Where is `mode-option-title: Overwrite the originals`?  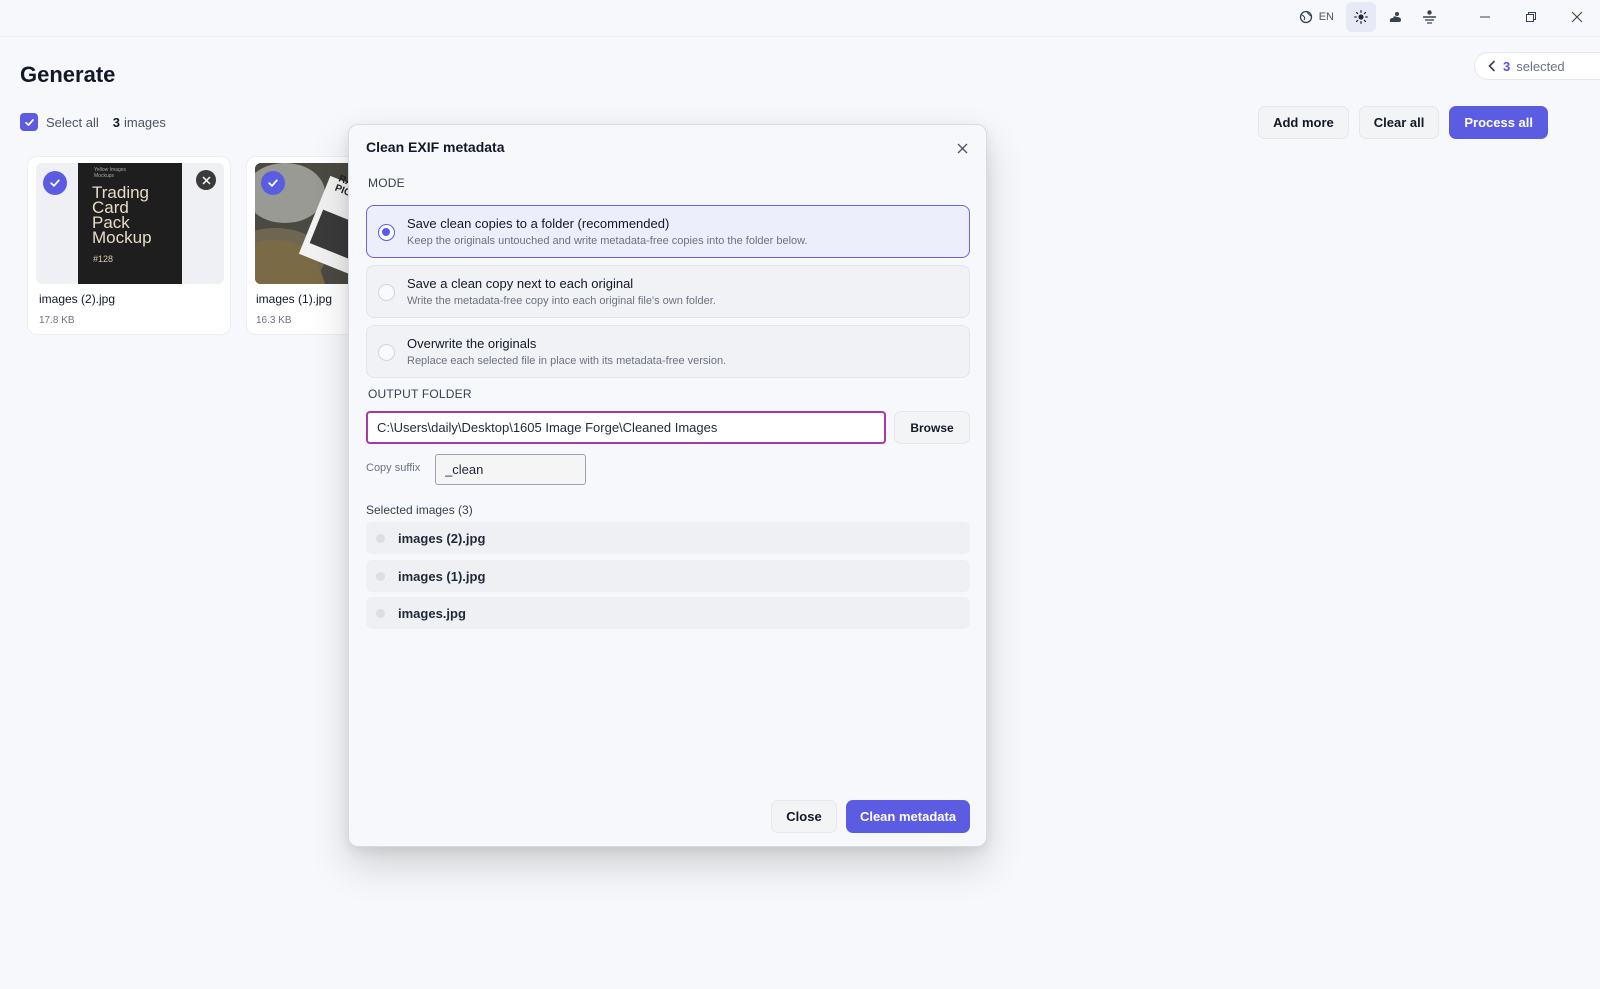
mode-option-title: Overwrite the originals is located at coordinates (472, 343).